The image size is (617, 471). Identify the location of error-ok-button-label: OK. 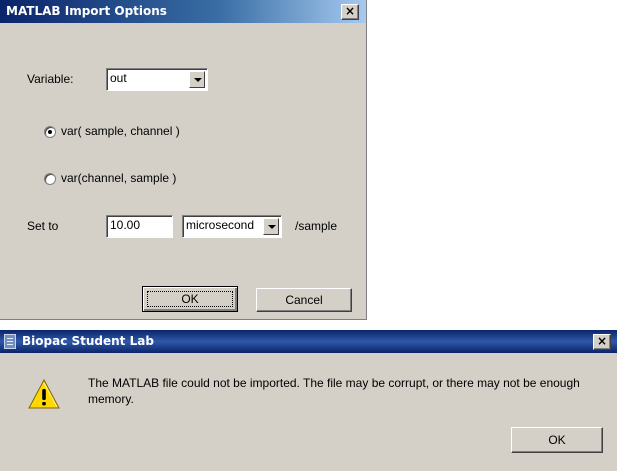
(557, 440).